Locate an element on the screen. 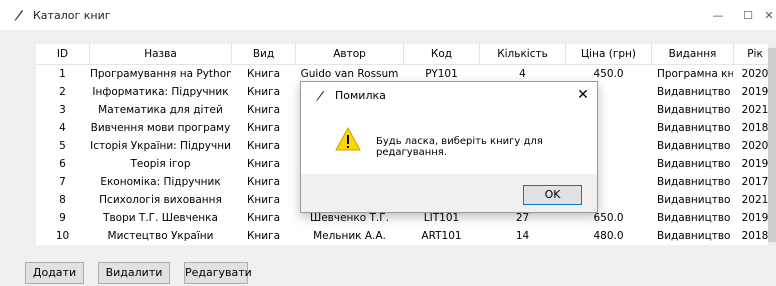 The image size is (776, 286). dialog-footer: OK is located at coordinates (449, 193).